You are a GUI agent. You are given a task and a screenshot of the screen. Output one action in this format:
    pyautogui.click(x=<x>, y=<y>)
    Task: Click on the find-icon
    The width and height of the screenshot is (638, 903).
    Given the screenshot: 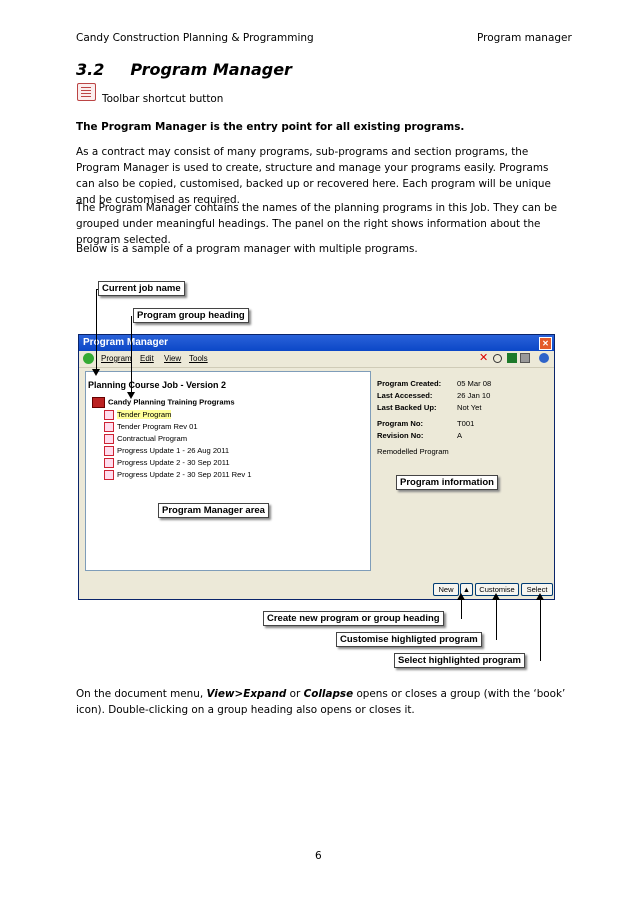 What is the action you would take?
    pyautogui.click(x=497, y=358)
    